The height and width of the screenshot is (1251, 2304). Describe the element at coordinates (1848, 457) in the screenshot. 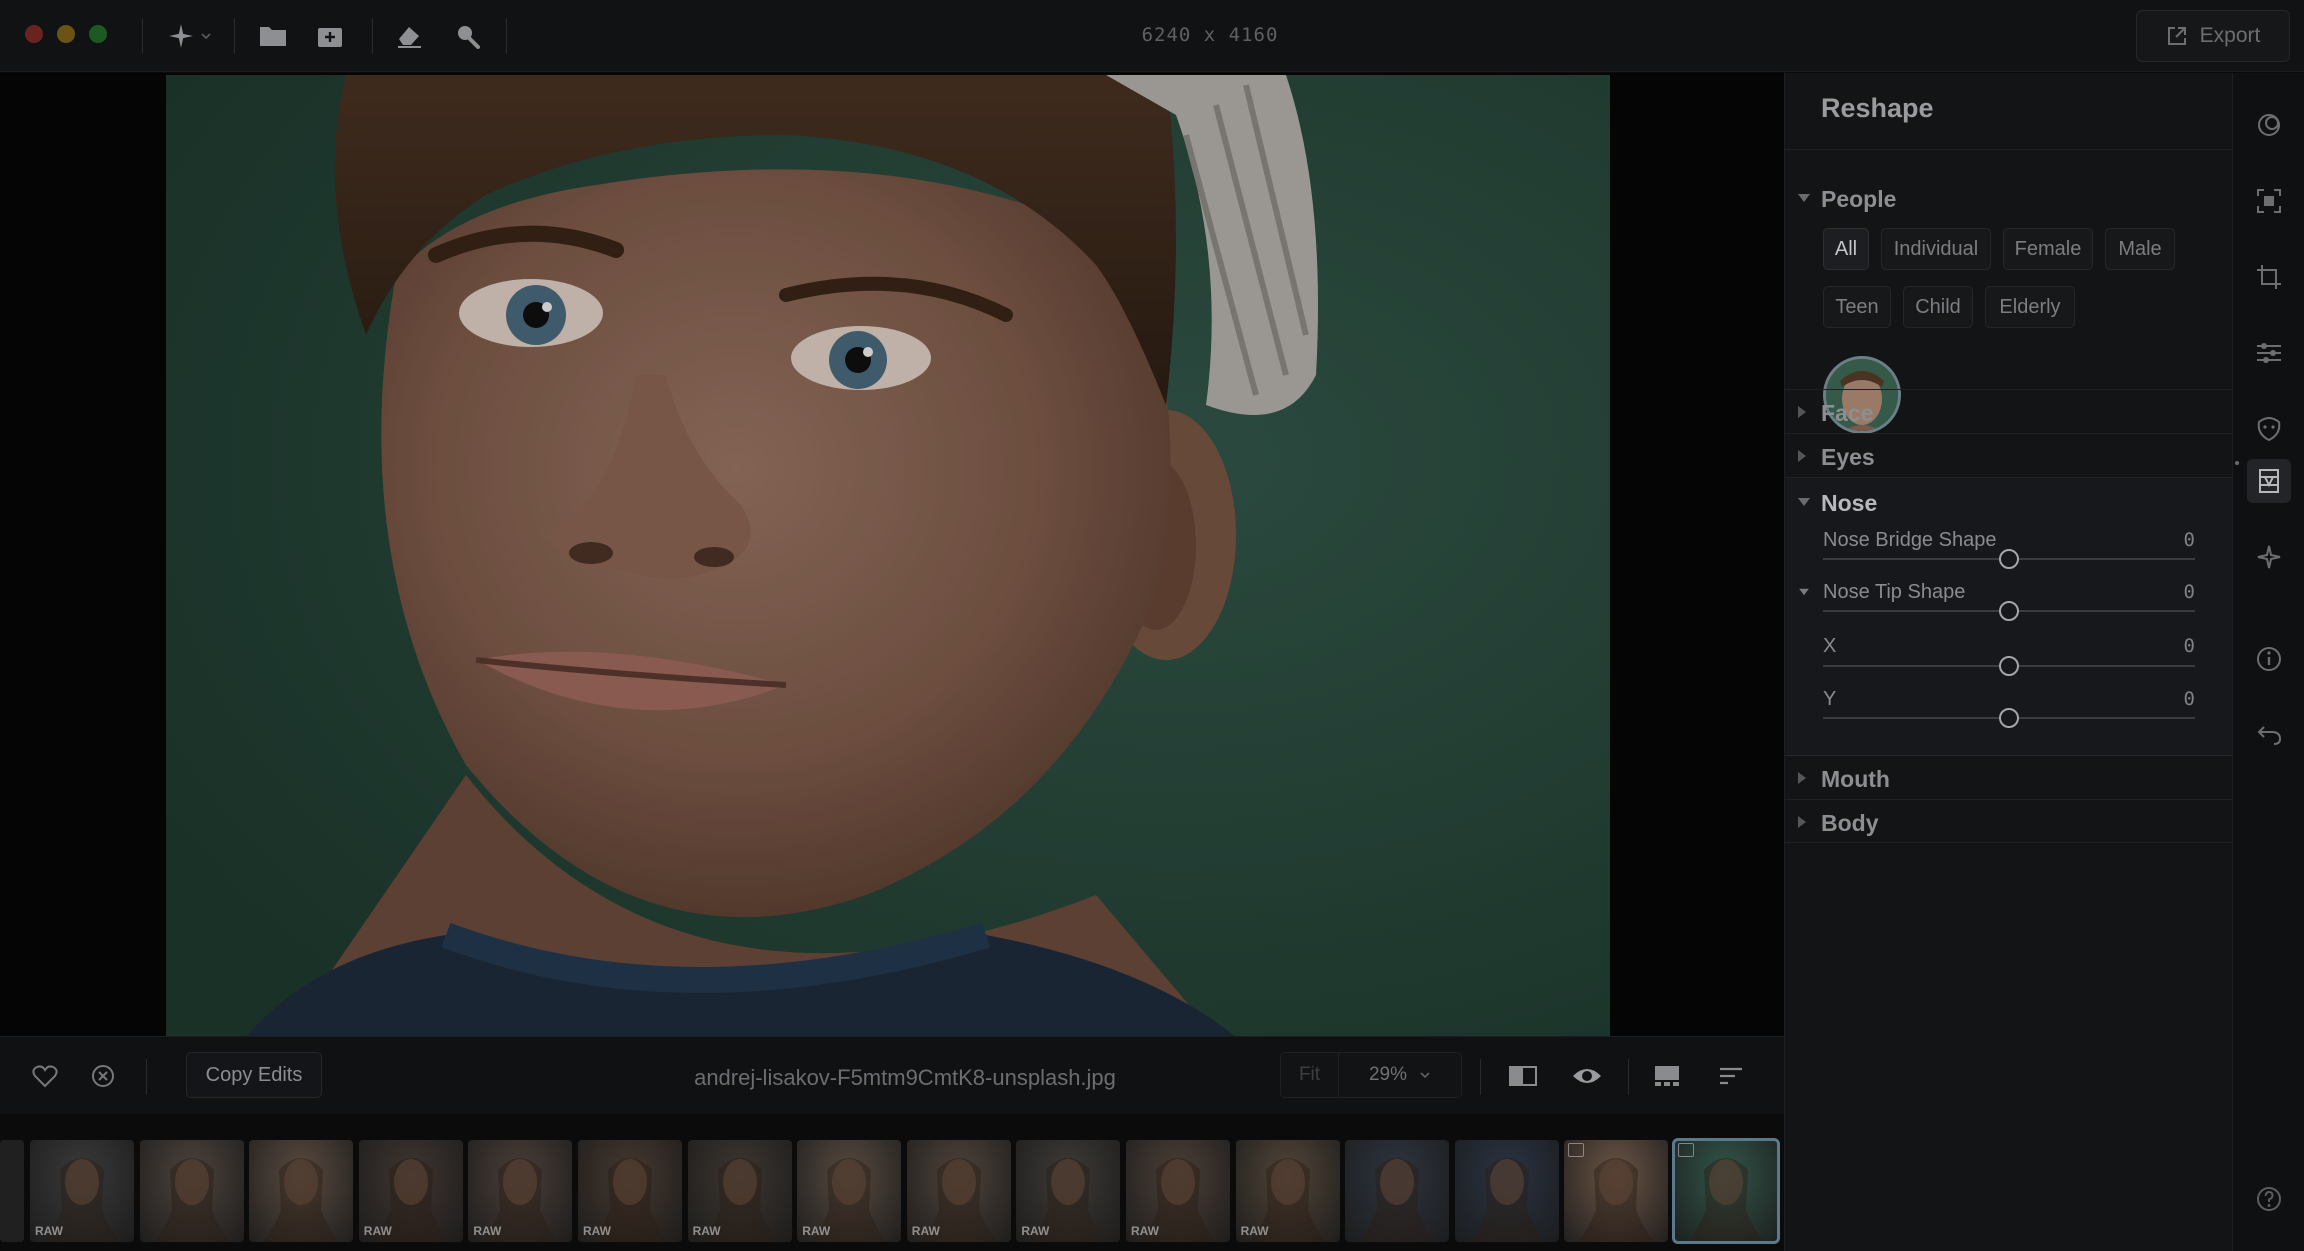

I see `eyes-section-header: Eyes` at that location.